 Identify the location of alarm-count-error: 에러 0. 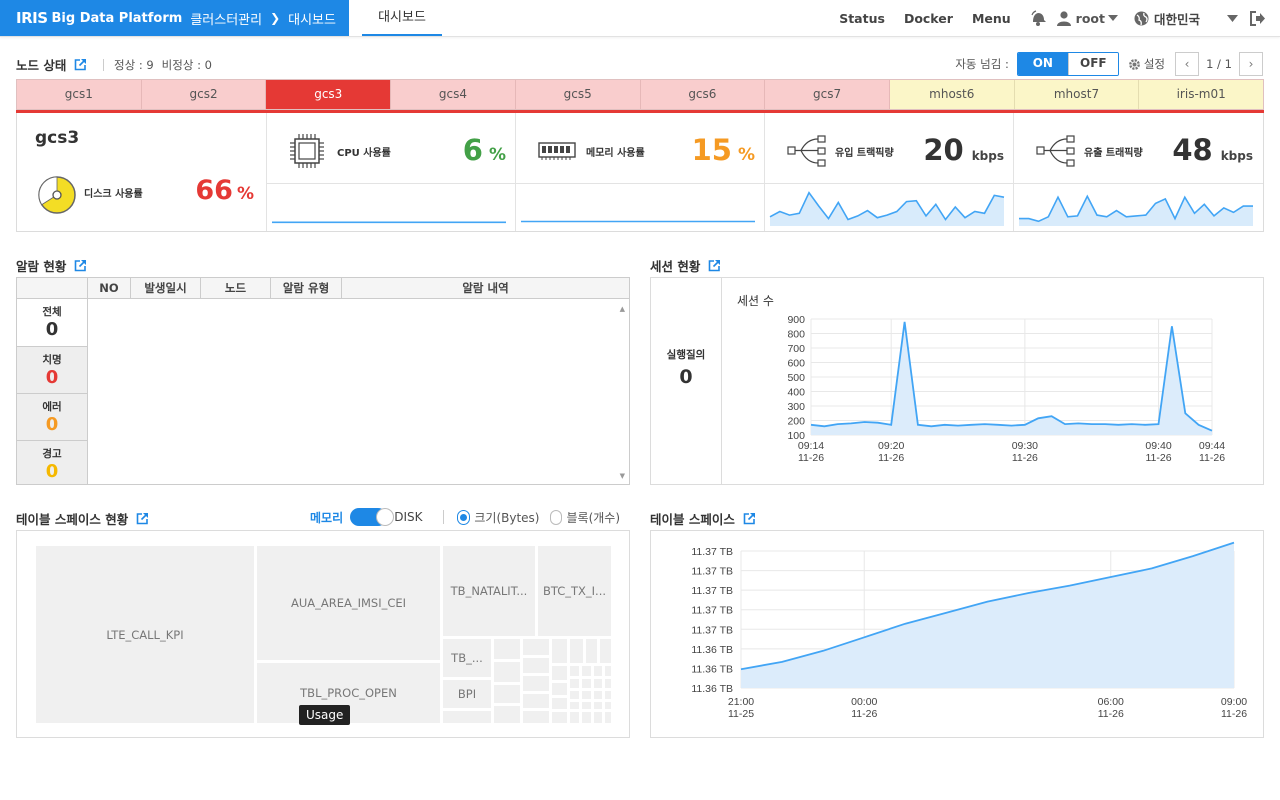
(52, 416).